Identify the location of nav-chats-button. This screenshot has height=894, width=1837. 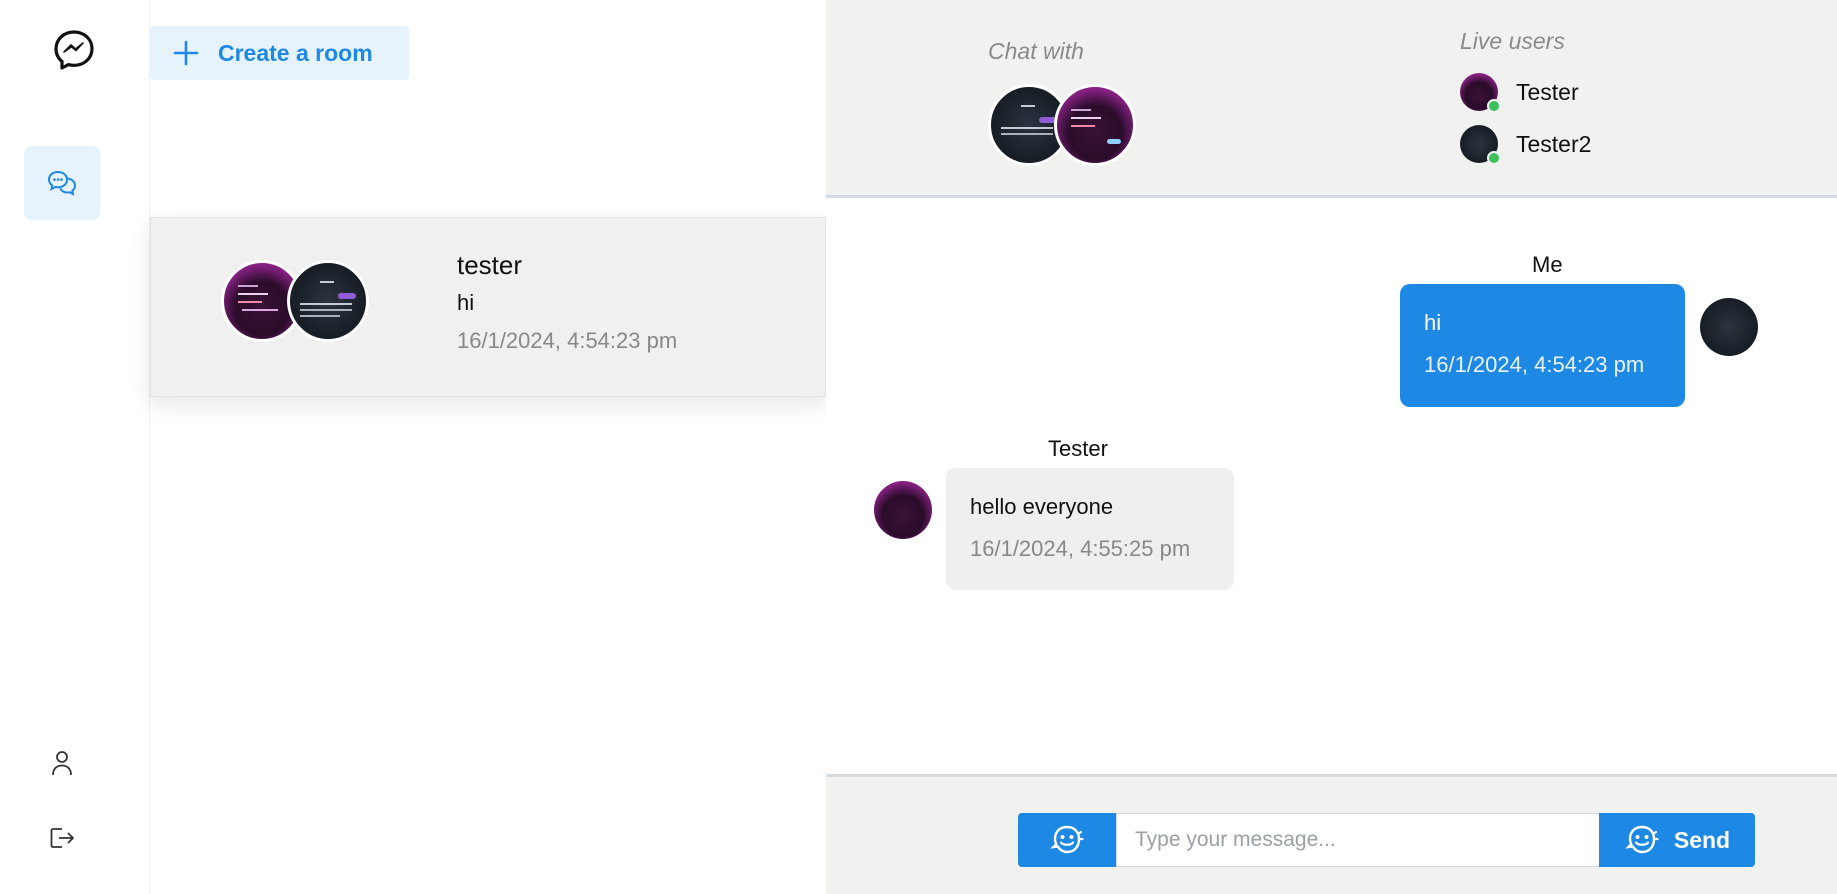
(62, 183).